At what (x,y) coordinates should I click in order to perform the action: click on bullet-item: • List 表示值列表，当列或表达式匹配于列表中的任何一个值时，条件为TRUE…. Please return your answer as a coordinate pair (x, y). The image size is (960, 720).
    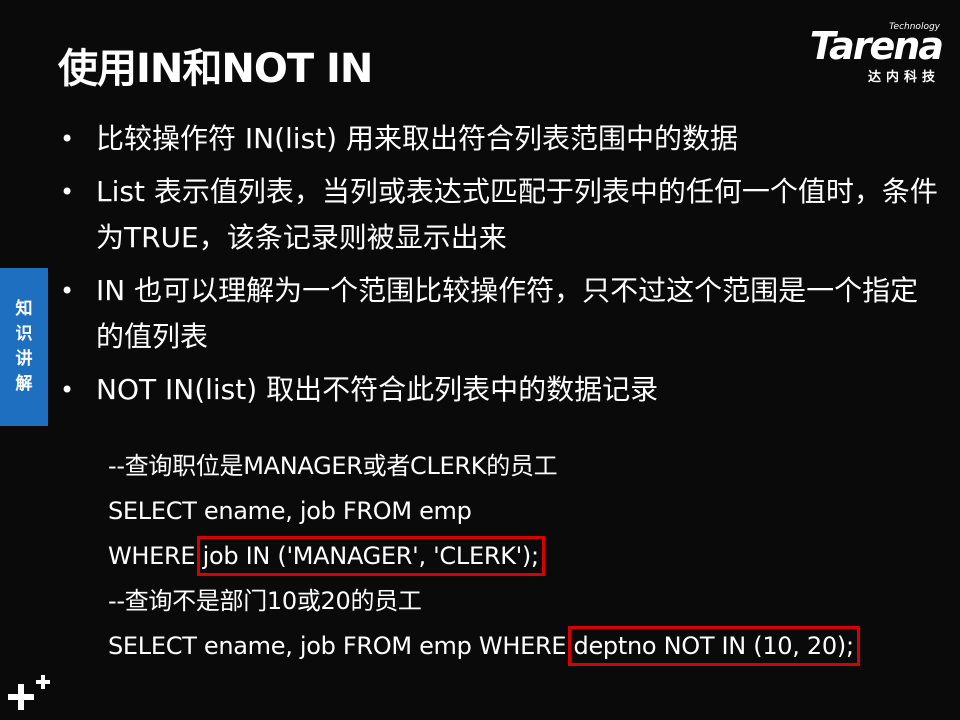
    Looking at the image, I should click on (498, 215).